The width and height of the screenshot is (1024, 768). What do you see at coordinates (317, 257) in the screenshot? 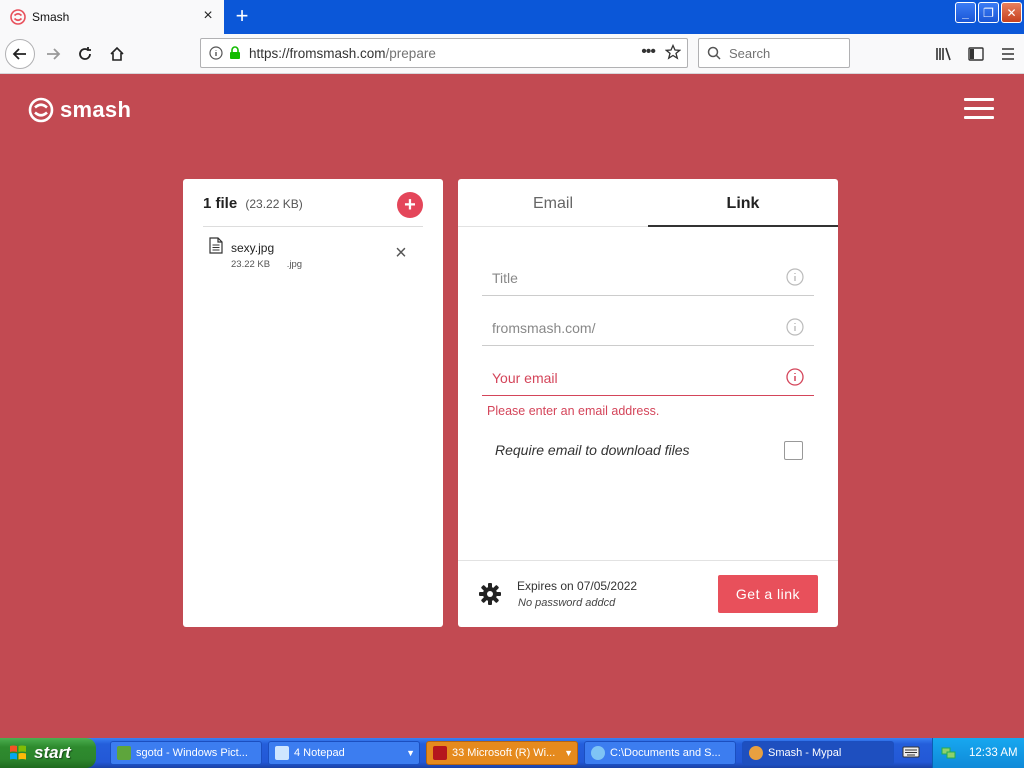
I see `file-item: sexy.jpg 23.22 KB .jpg ×` at bounding box center [317, 257].